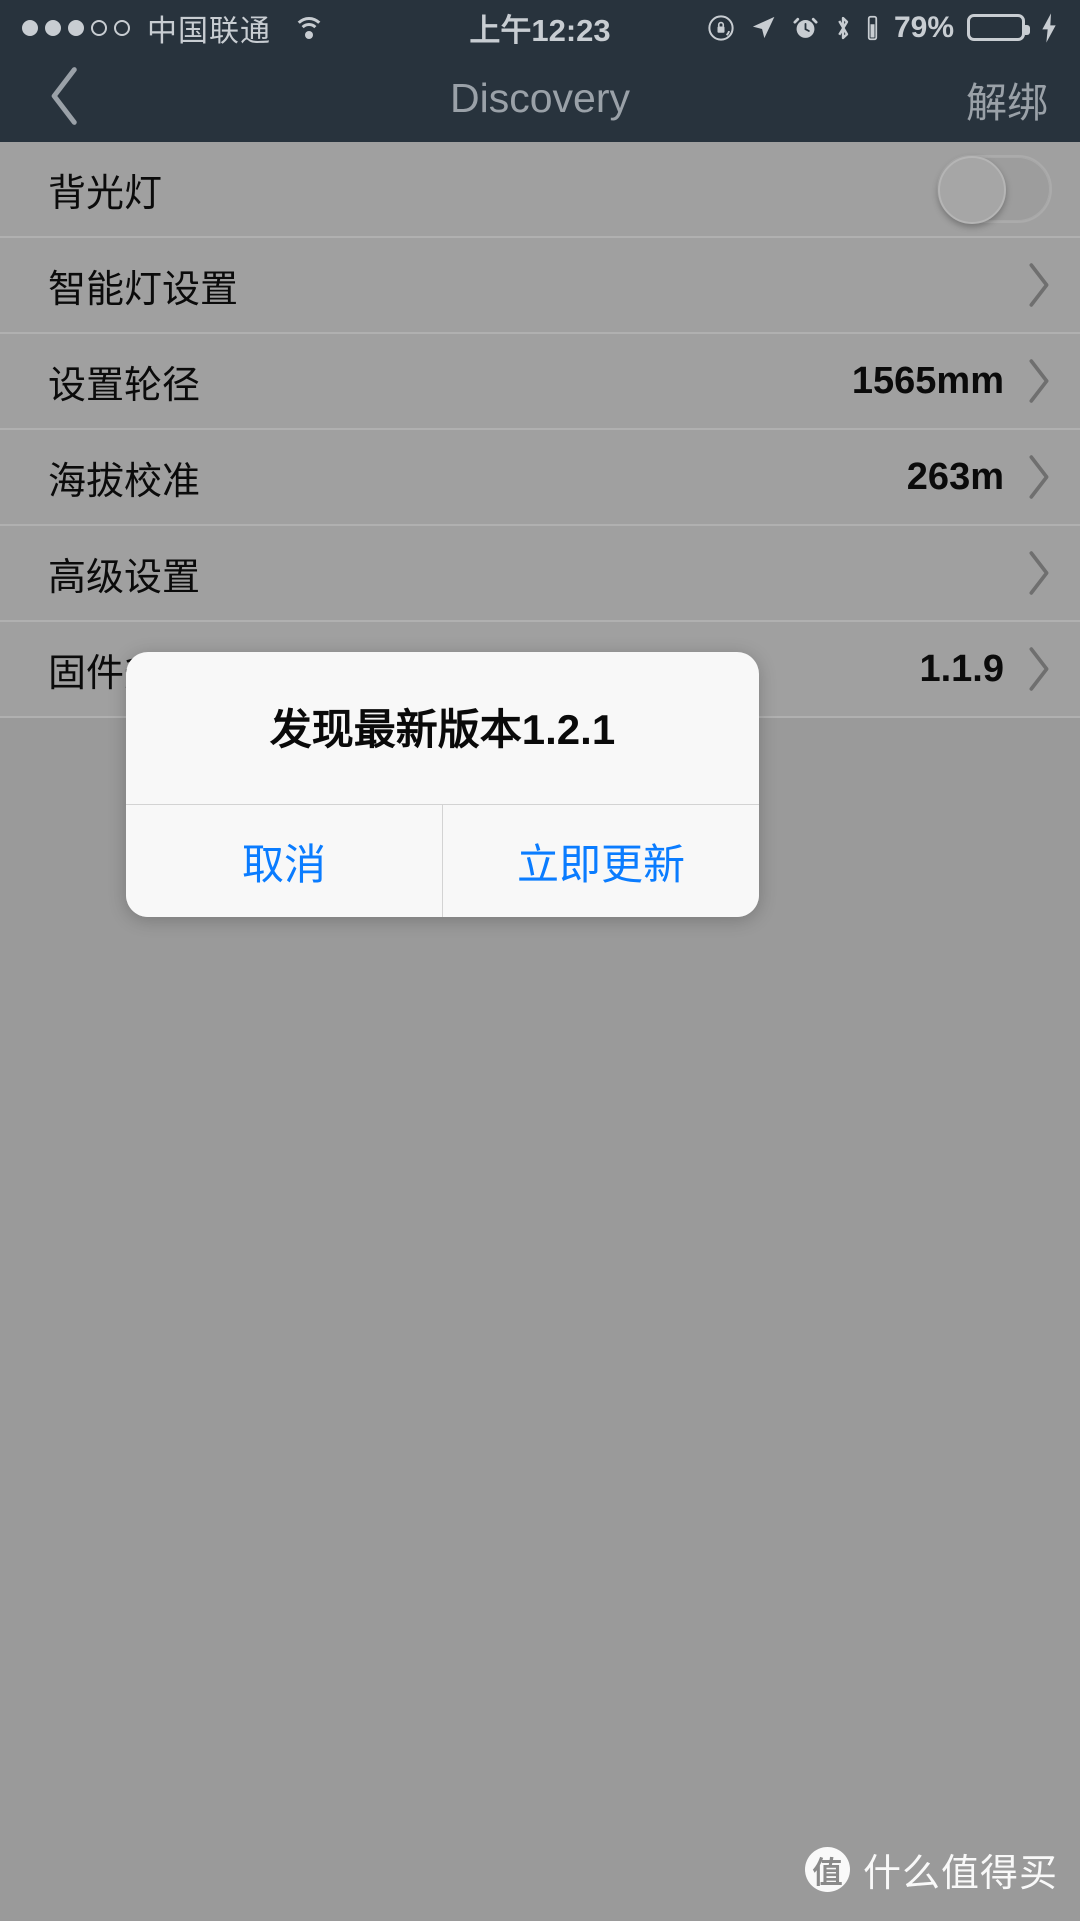 The width and height of the screenshot is (1080, 1921). What do you see at coordinates (143, 289) in the screenshot?
I see `row-label: 智能灯设置` at bounding box center [143, 289].